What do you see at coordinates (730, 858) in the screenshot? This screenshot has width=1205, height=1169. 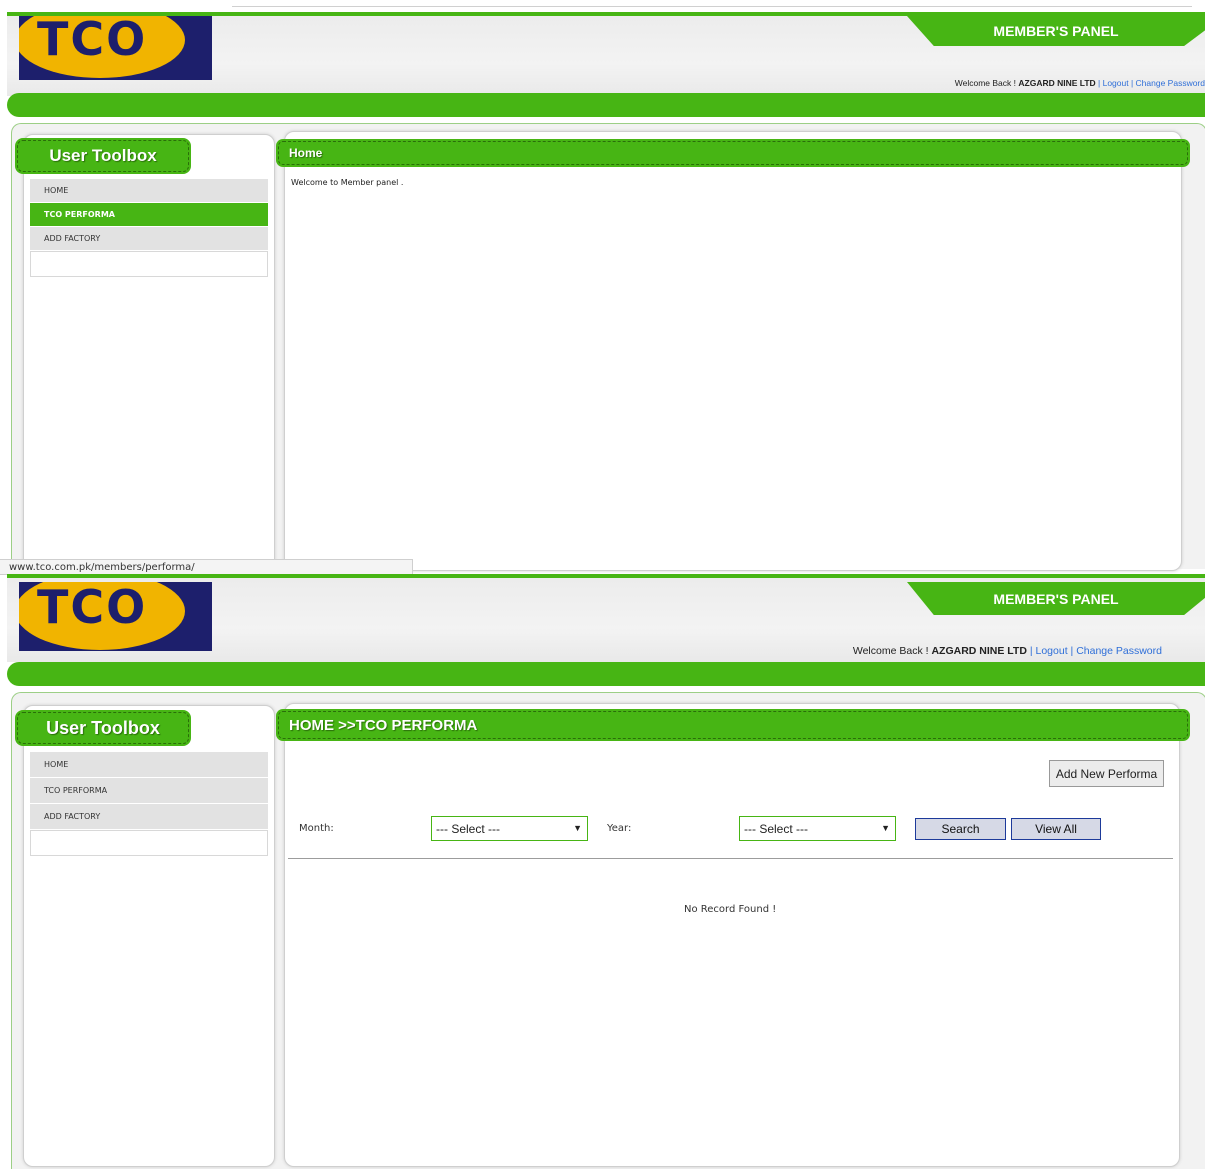 I see `divider` at bounding box center [730, 858].